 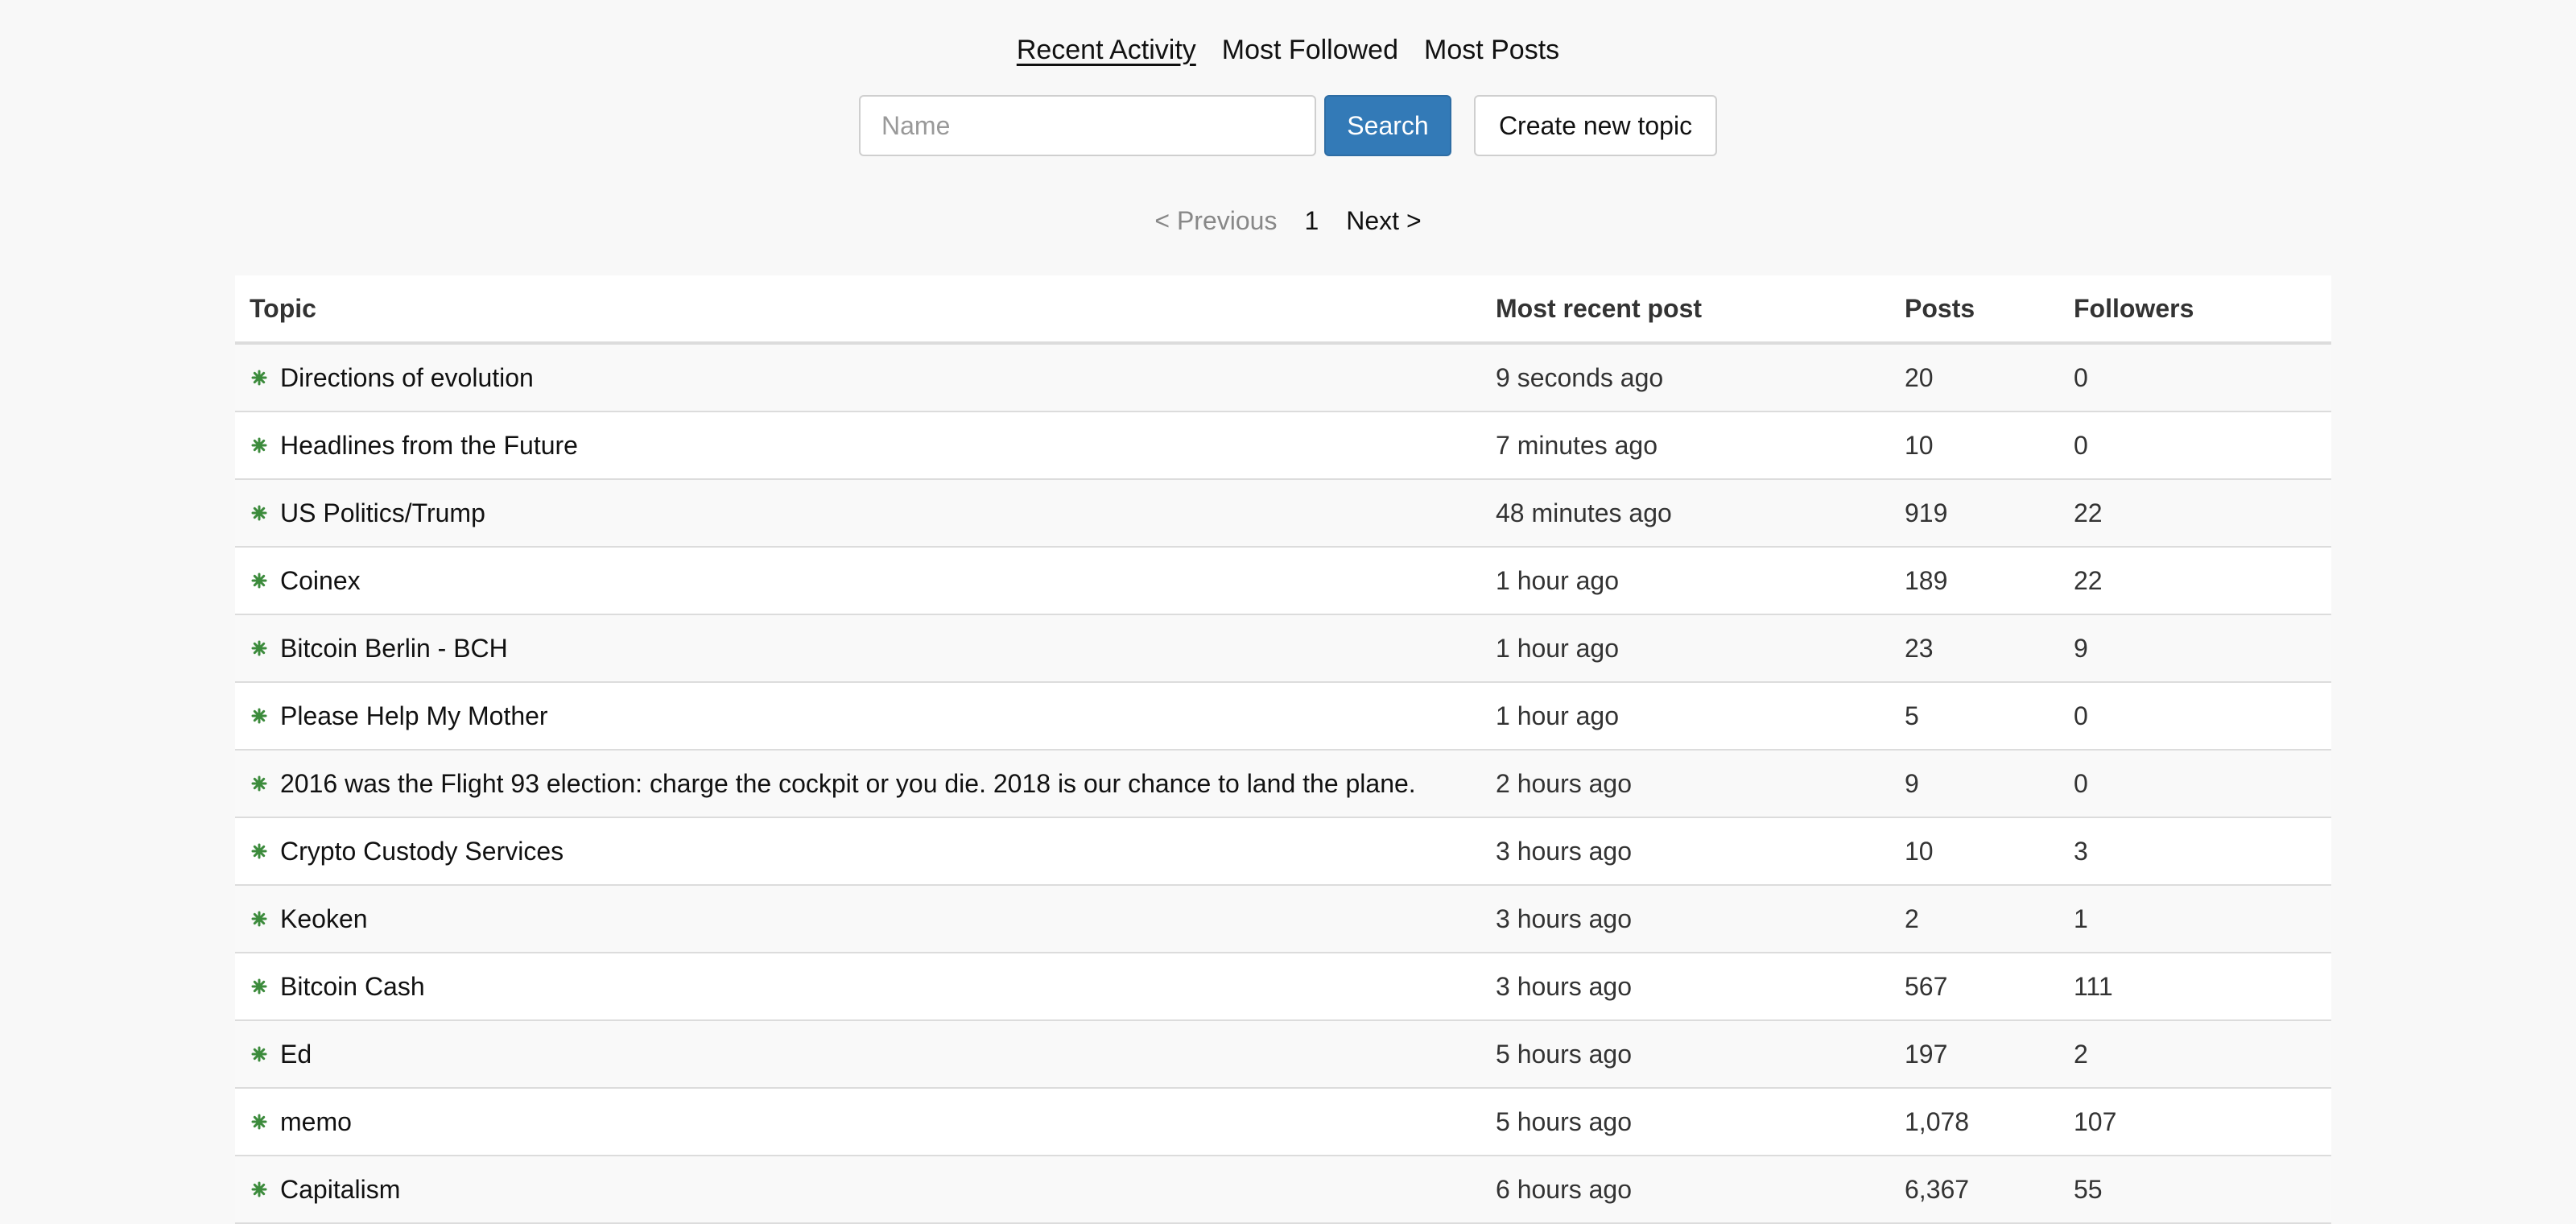 What do you see at coordinates (382, 513) in the screenshot?
I see `topic-link: US Politics/Trump` at bounding box center [382, 513].